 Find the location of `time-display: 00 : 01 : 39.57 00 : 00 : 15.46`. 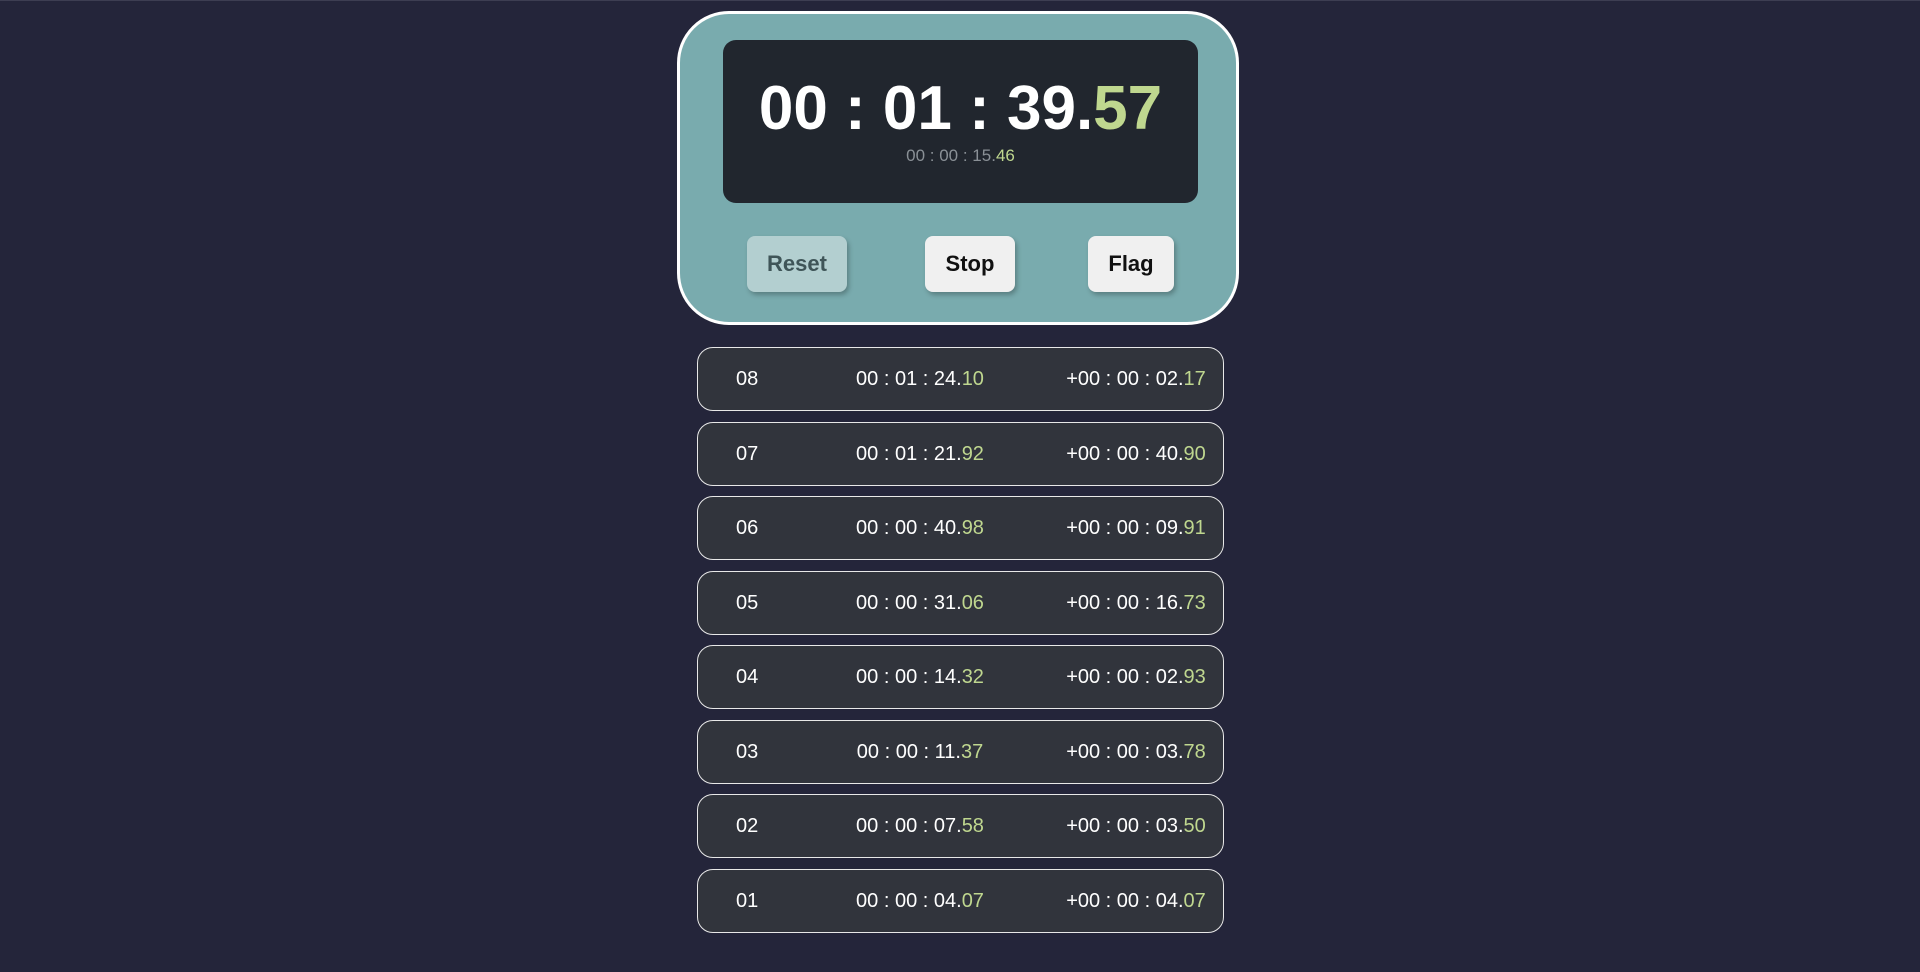

time-display: 00 : 01 : 39.57 00 : 00 : 15.46 is located at coordinates (960, 121).